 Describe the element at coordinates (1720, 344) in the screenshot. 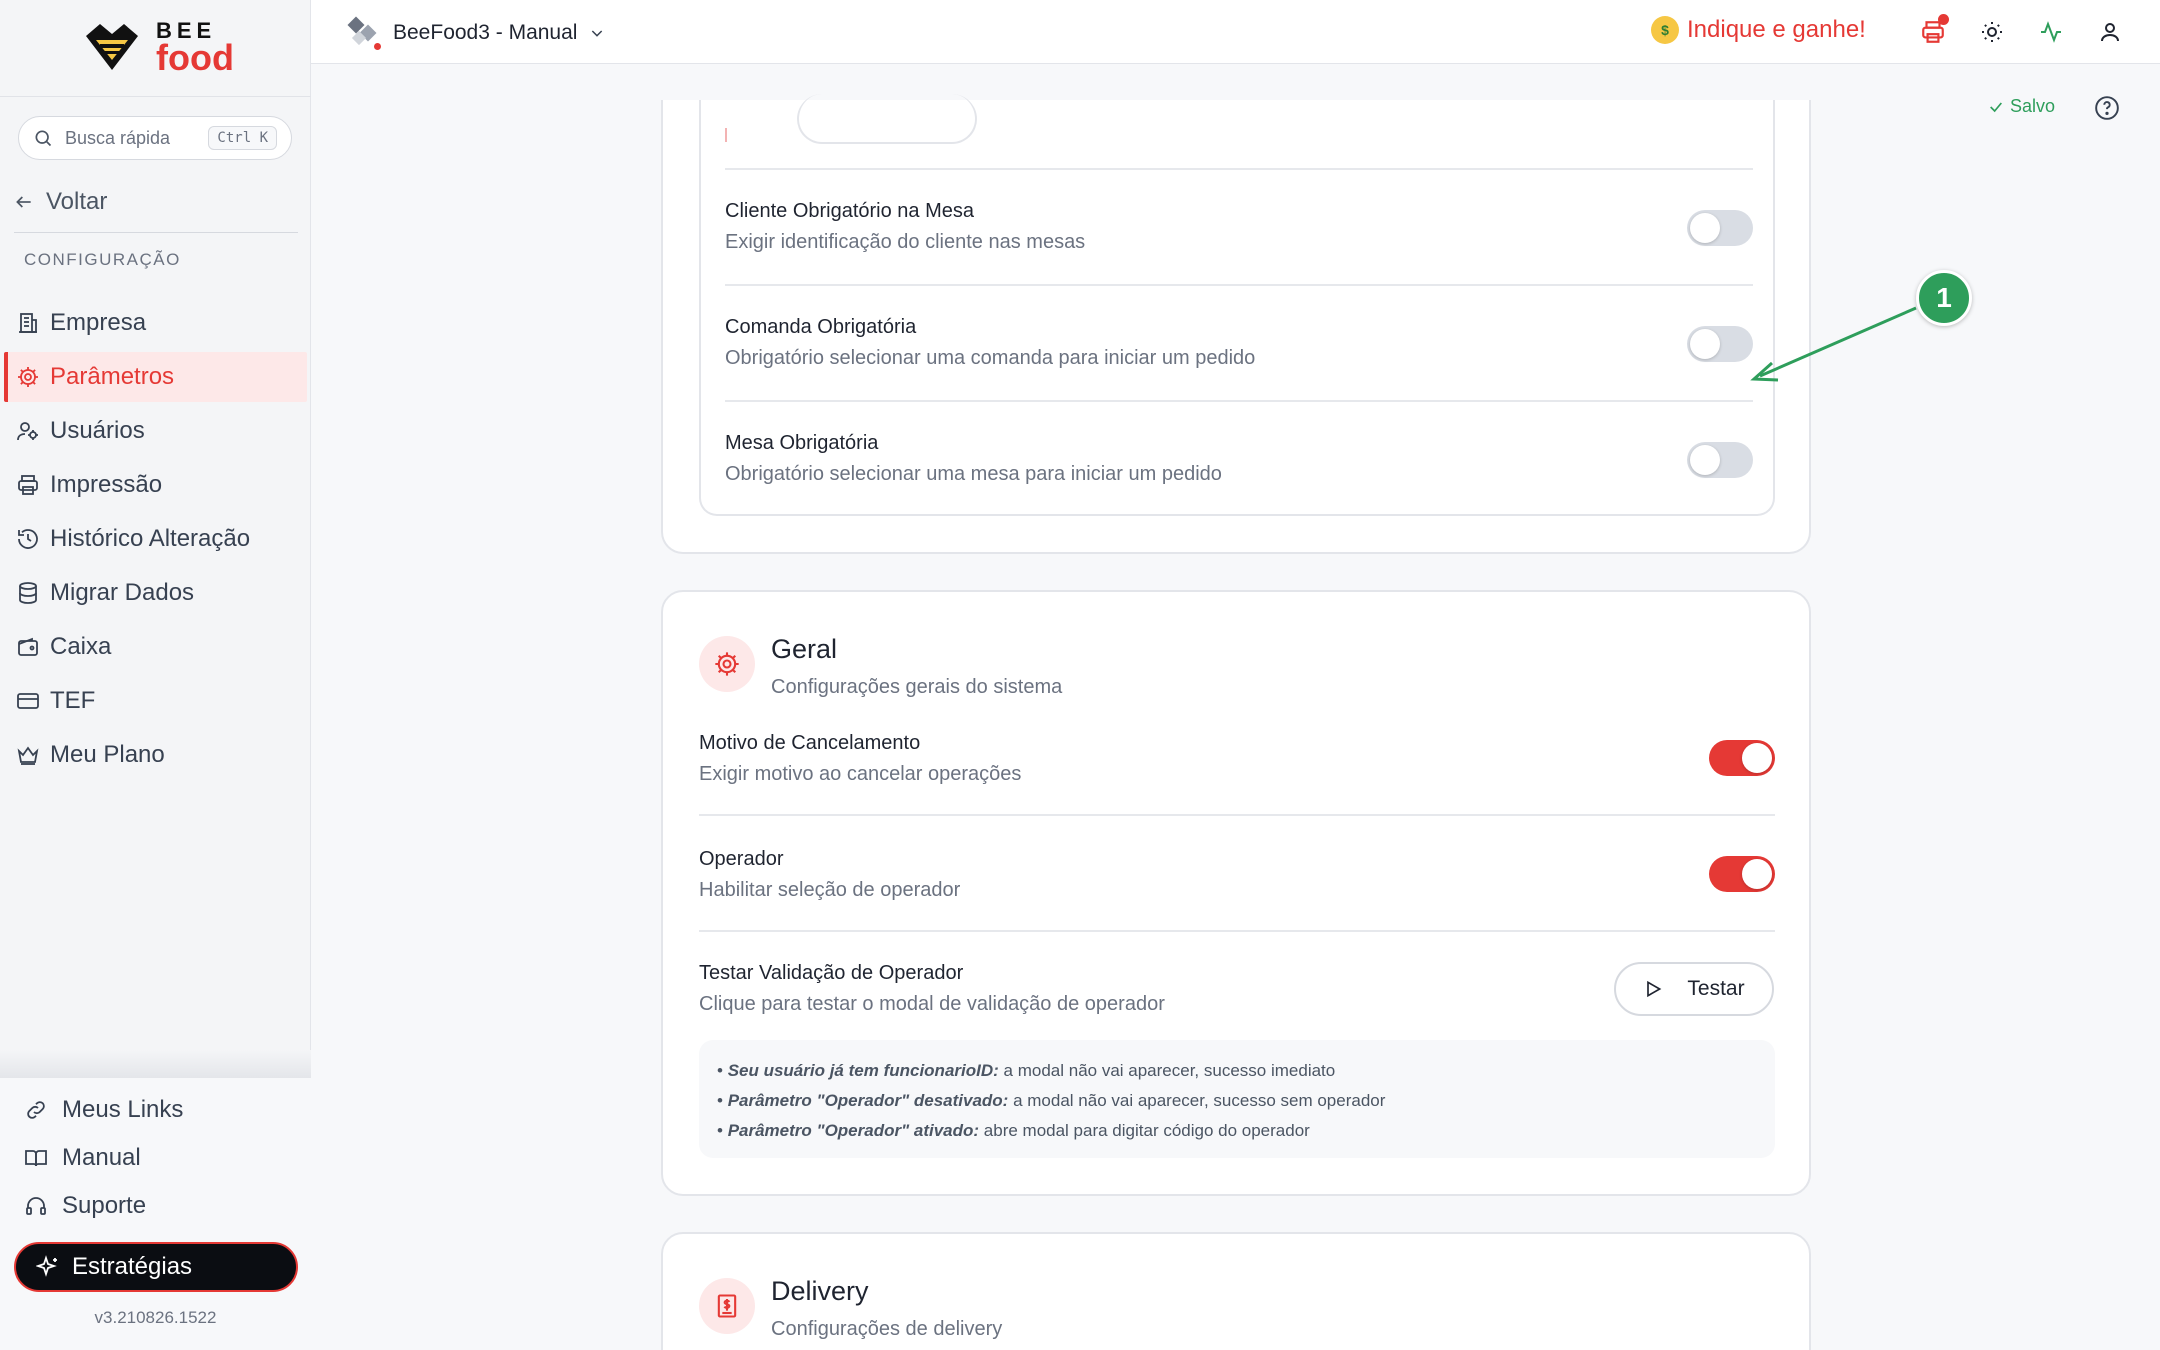

I see `toggle-comanda-obrigatoria` at that location.